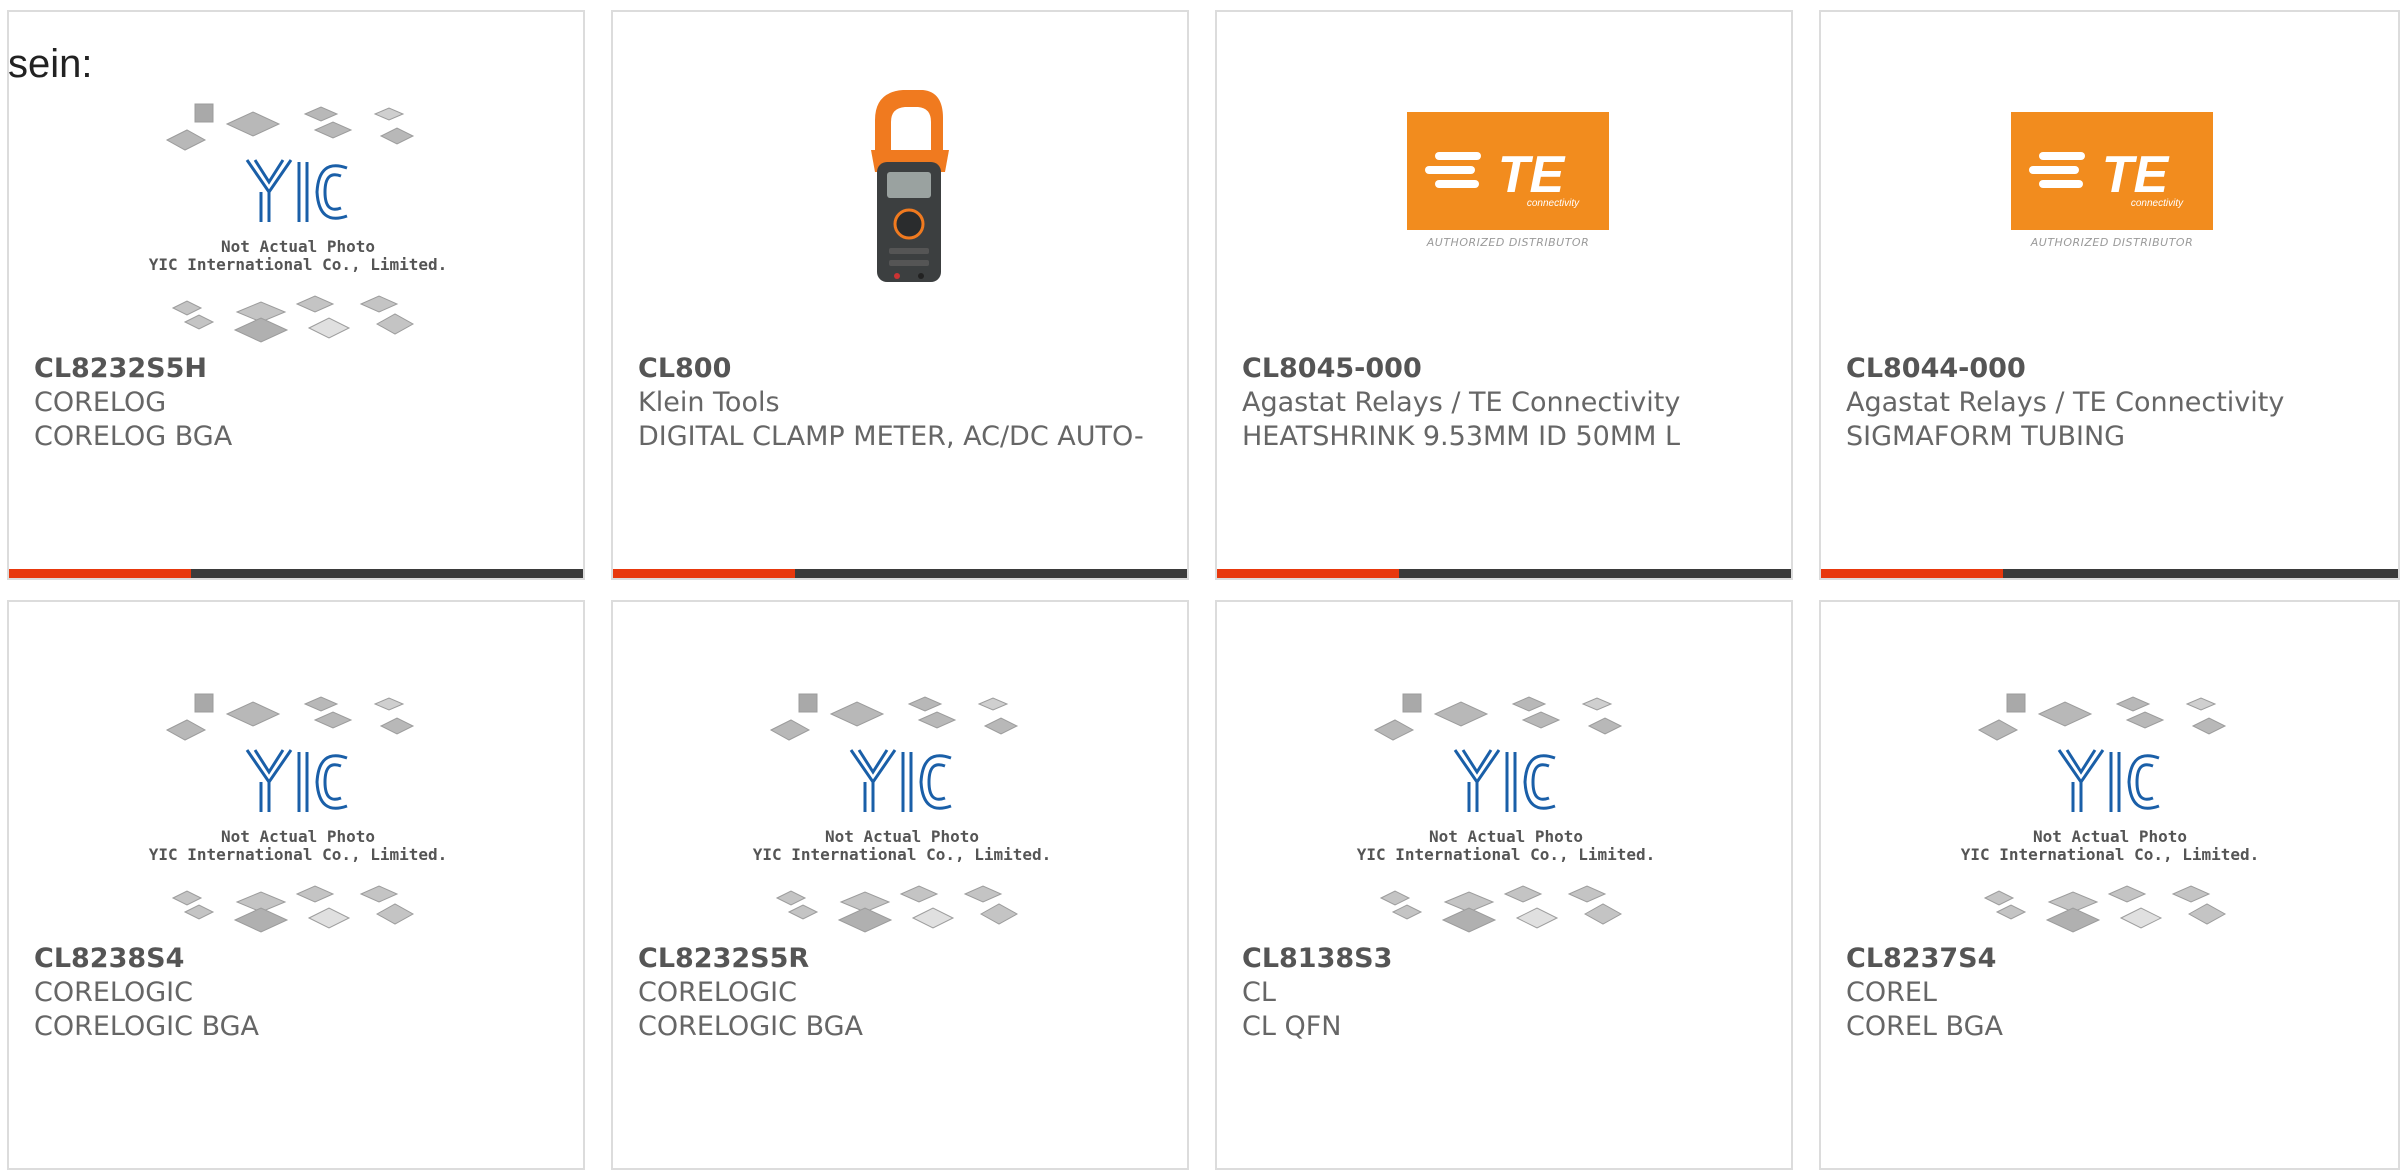  Describe the element at coordinates (133, 436) in the screenshot. I see `description: CORELOG BGA` at that location.